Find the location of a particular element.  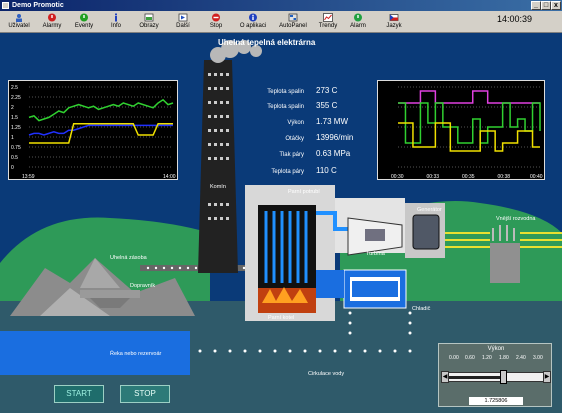

trend-chart-right-plot: 00:30 00:33 00:35 00:38 00:40 is located at coordinates (467, 133).